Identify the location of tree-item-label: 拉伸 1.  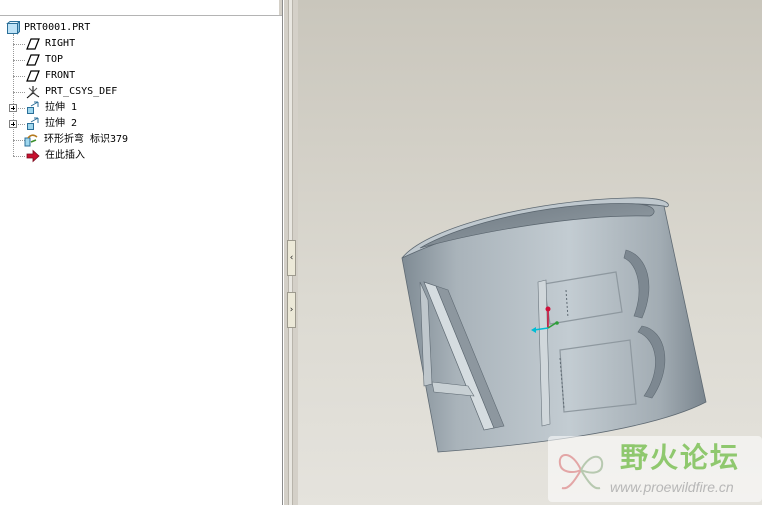
(61, 107).